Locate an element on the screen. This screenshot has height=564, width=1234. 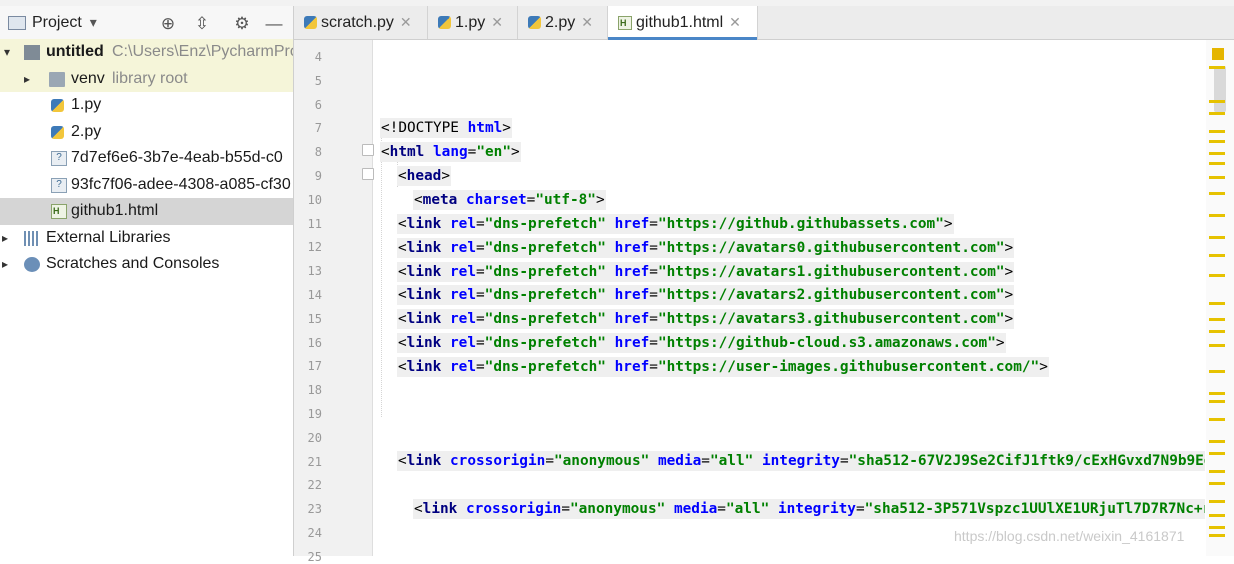
project-view-title: Project is located at coordinates (57, 23).